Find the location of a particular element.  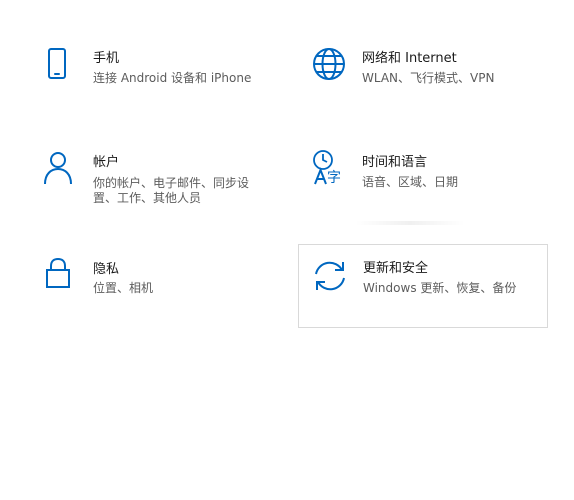

tile-description-line1: 你的帐户、电子邮件、同步设 is located at coordinates (171, 183).